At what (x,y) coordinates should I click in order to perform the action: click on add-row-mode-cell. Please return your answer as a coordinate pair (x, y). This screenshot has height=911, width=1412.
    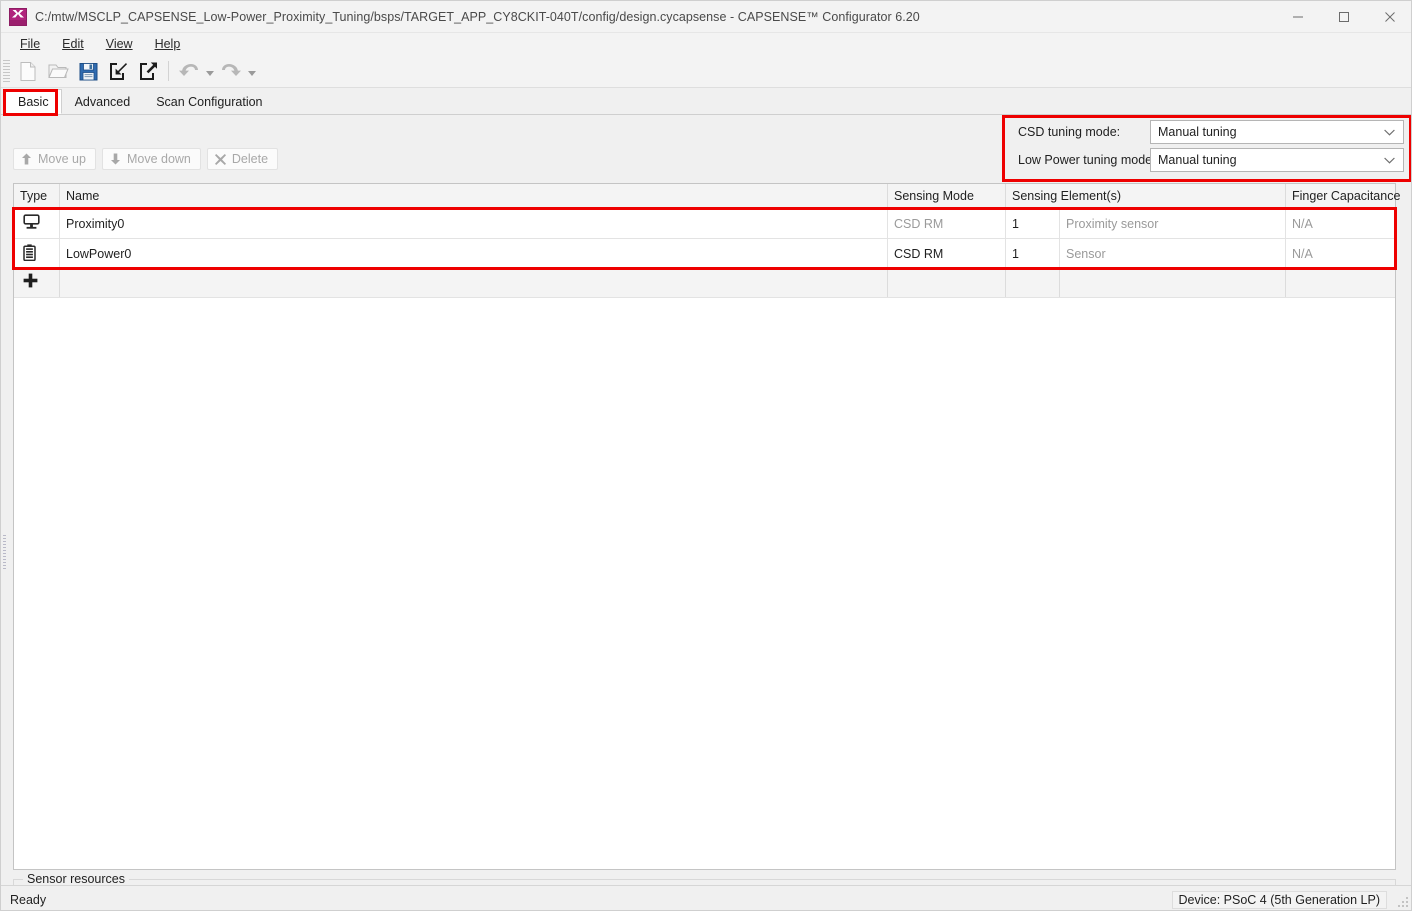
    Looking at the image, I should click on (947, 283).